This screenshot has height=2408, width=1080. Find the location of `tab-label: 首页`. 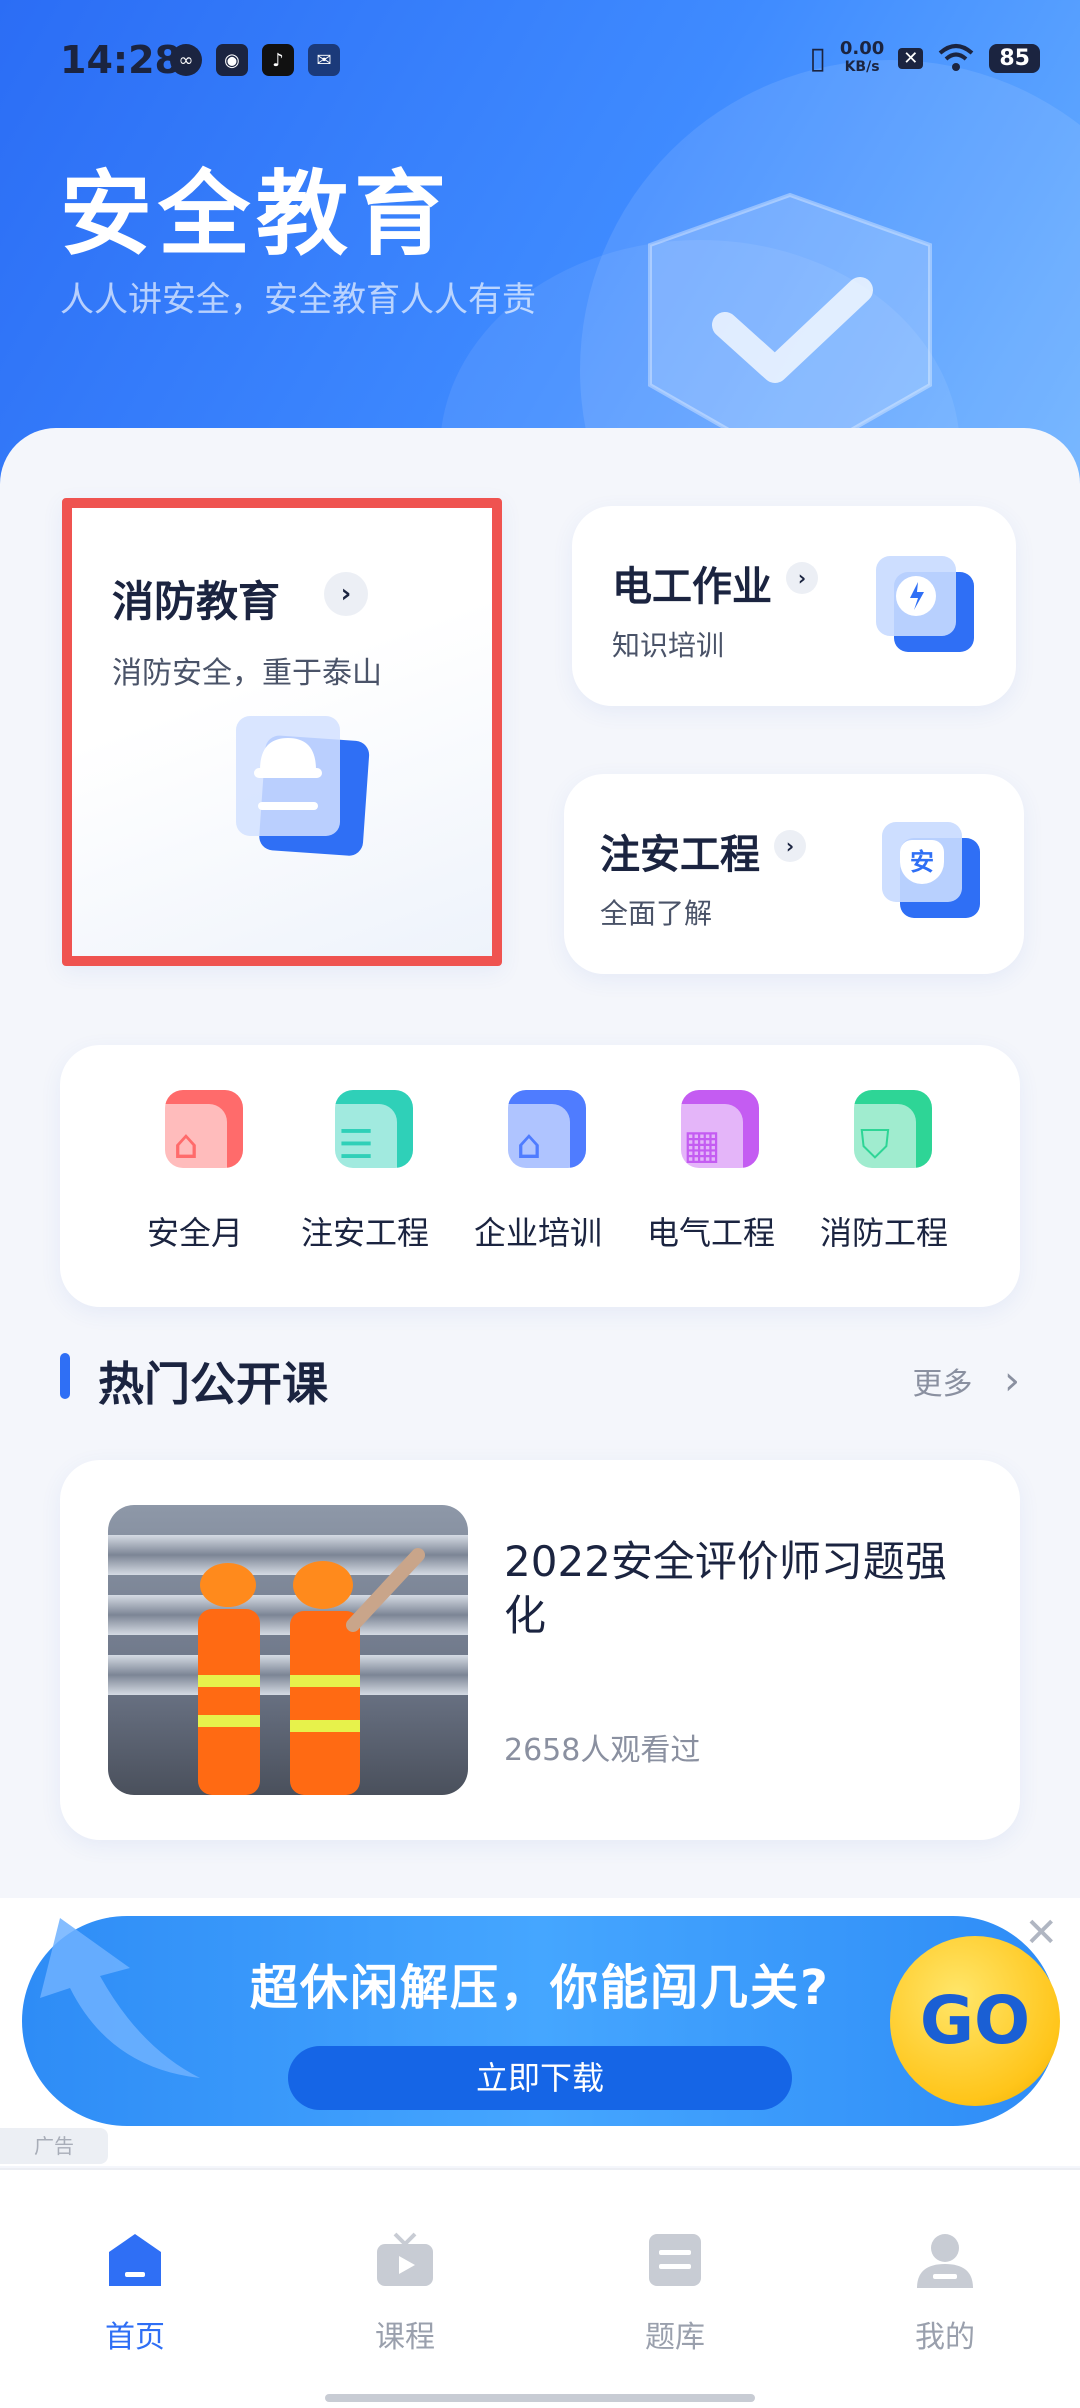

tab-label: 首页 is located at coordinates (135, 2337).